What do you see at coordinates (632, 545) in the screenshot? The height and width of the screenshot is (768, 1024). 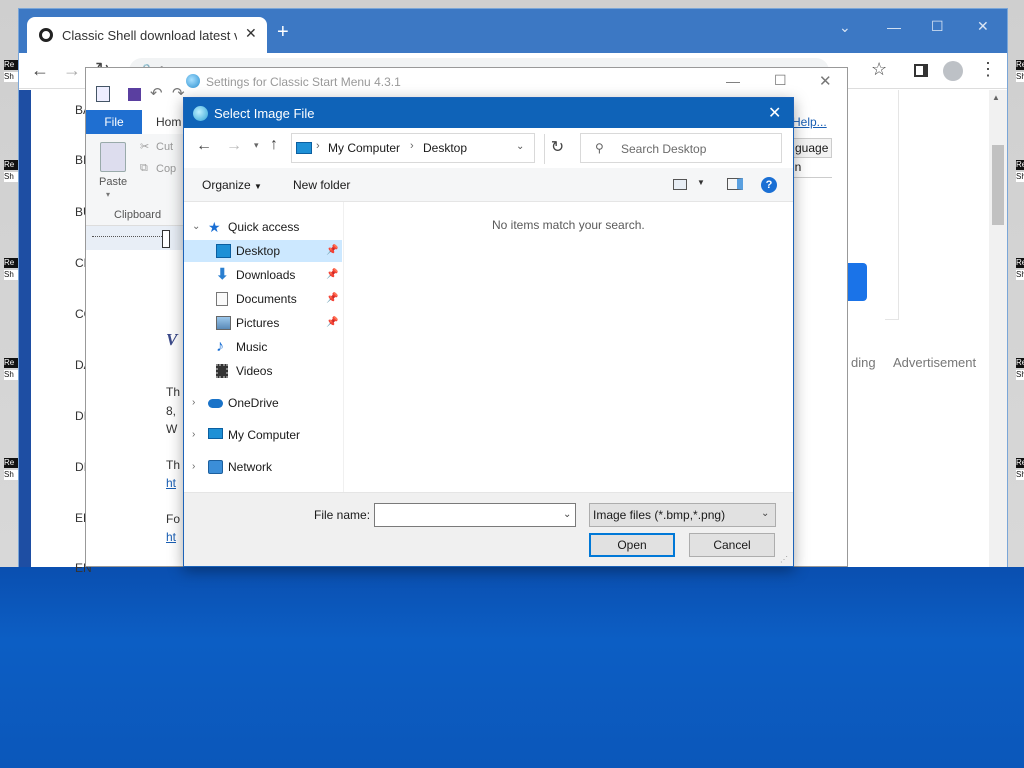 I see `open-button: Open` at bounding box center [632, 545].